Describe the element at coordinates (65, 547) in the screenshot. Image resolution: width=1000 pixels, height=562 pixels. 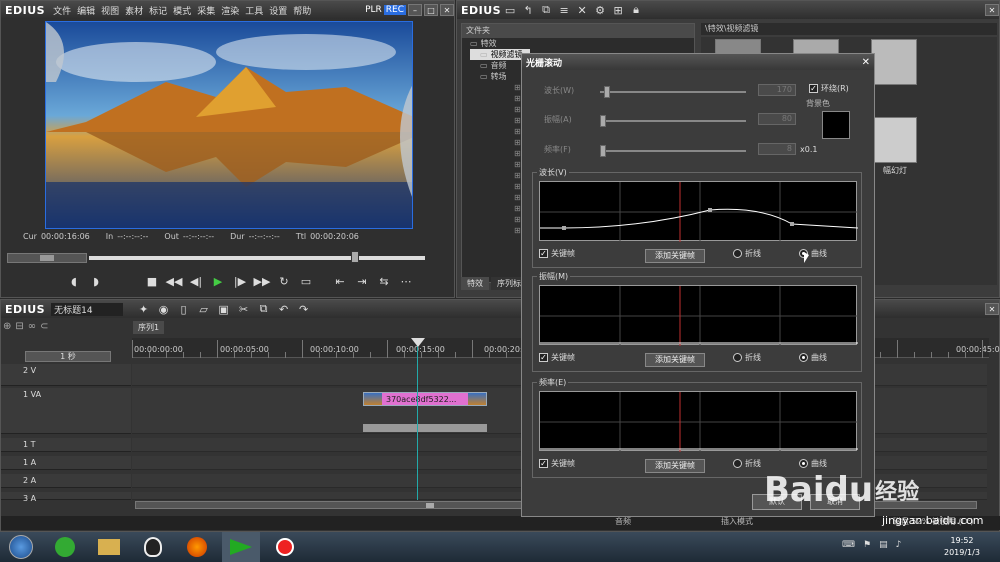
I see `taskbar-refresh-icon` at that location.